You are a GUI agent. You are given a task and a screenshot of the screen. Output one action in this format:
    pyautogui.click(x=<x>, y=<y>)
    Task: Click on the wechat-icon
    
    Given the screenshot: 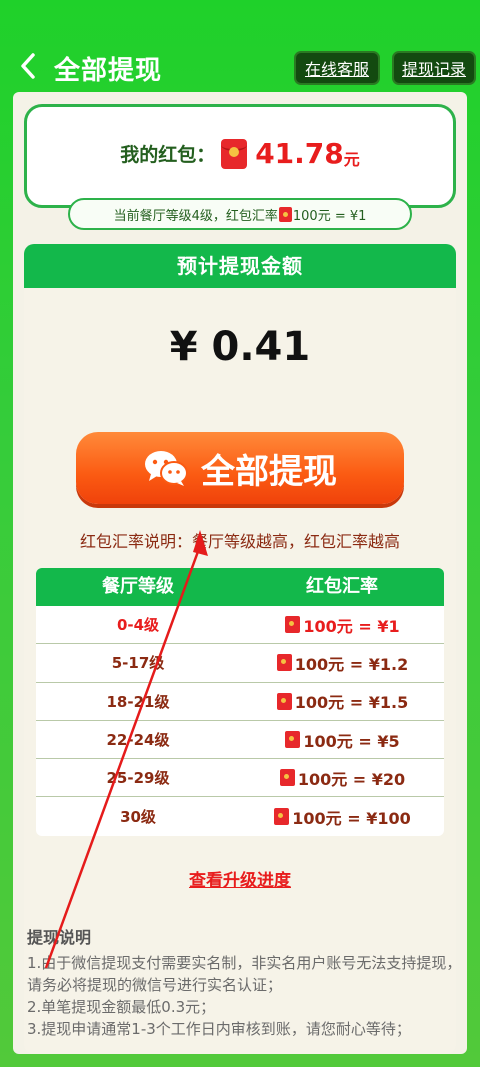 What is the action you would take?
    pyautogui.click(x=166, y=468)
    